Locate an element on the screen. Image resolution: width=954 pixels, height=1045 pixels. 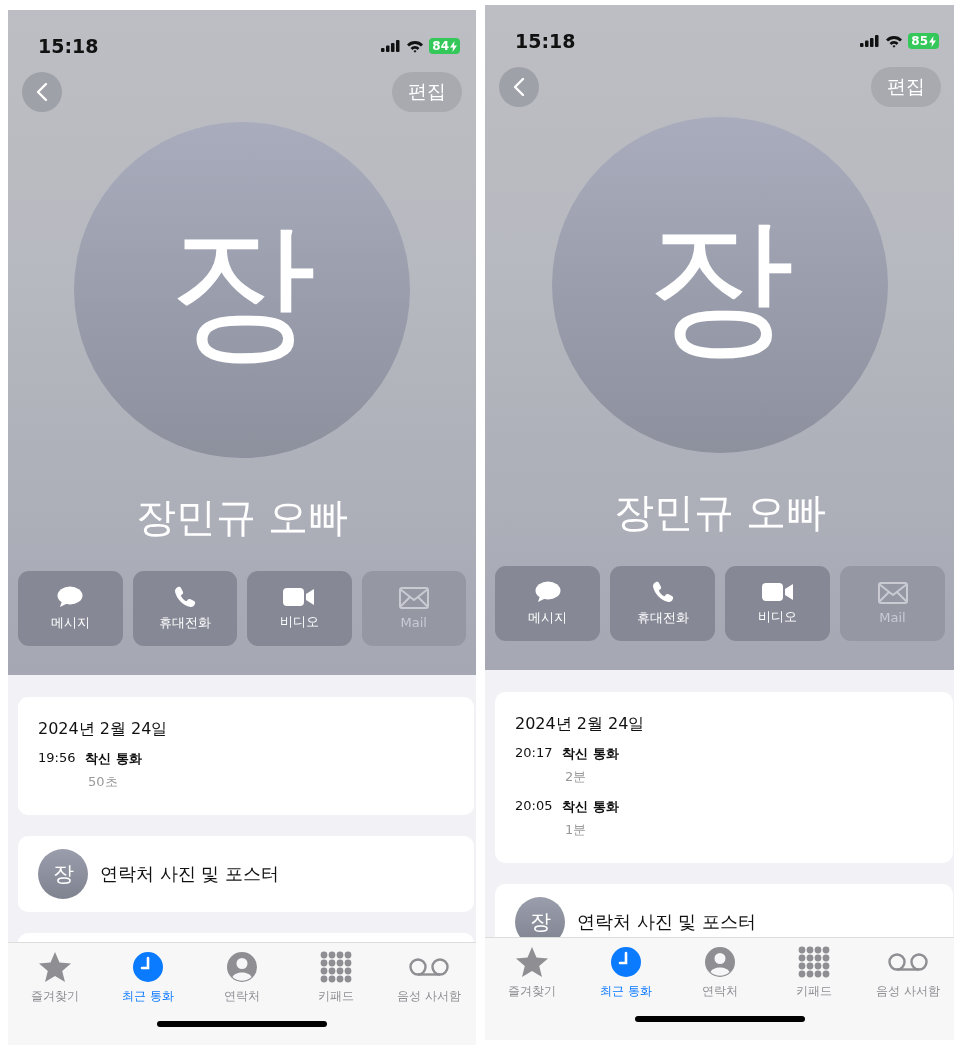
call-time: 19:56 is located at coordinates (57, 758).